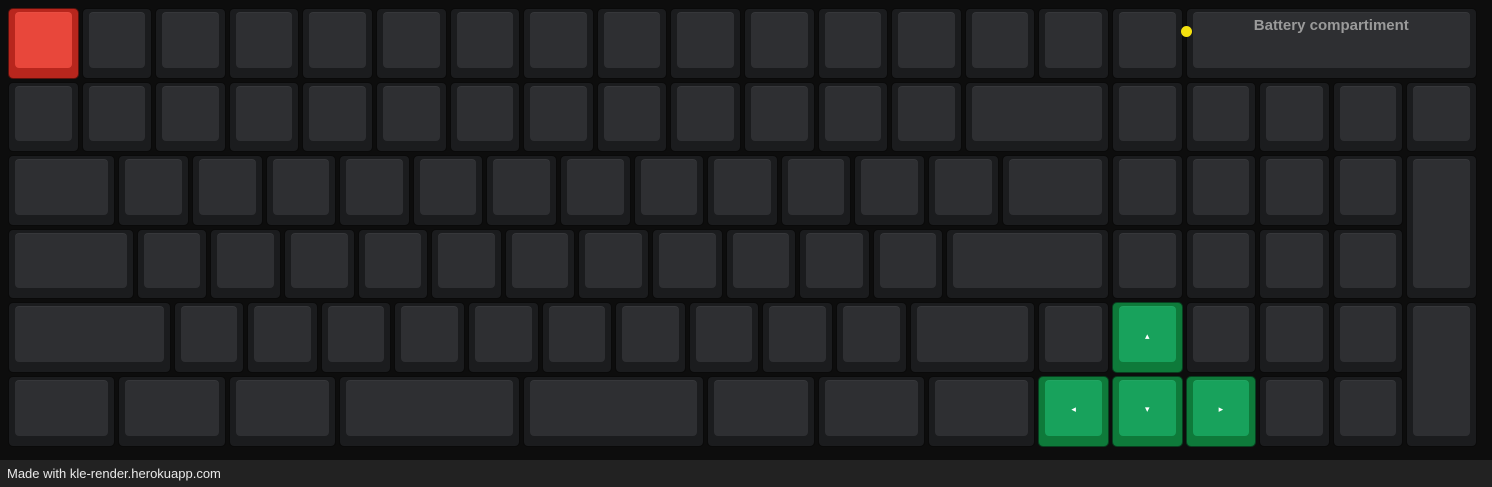  What do you see at coordinates (761, 411) in the screenshot?
I see `key-right-alt` at bounding box center [761, 411].